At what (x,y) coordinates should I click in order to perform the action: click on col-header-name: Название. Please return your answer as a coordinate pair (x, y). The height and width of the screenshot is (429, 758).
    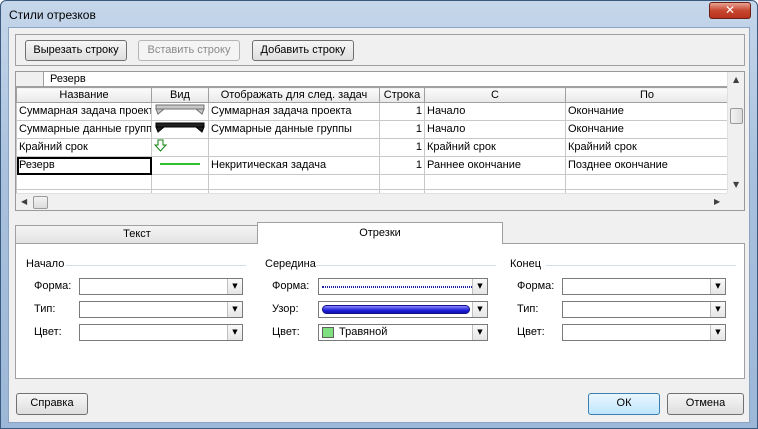
    Looking at the image, I should click on (84, 95).